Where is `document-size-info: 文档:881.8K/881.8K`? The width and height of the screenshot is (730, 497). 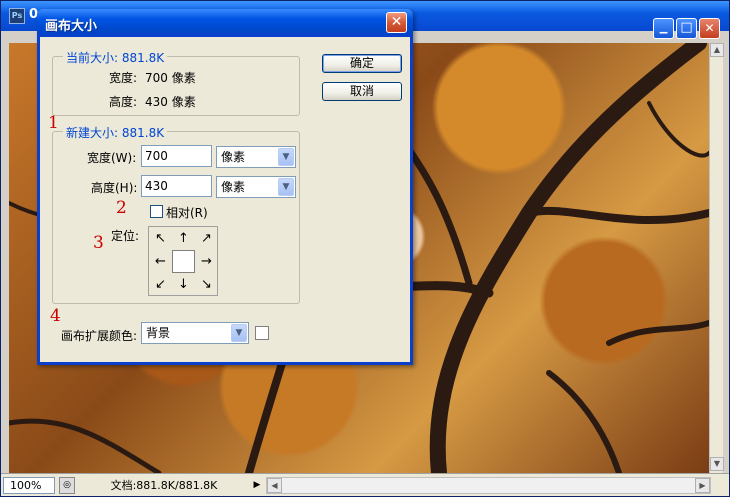
document-size-info: 文档:881.8K/881.8K is located at coordinates (164, 485).